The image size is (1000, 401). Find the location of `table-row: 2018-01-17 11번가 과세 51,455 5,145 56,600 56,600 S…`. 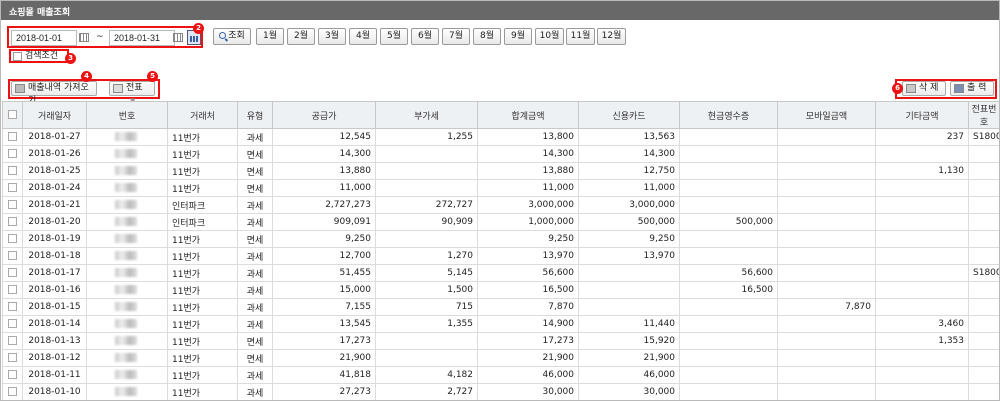

table-row: 2018-01-17 11번가 과세 51,455 5,145 56,600 56,600 S… is located at coordinates (500, 273).